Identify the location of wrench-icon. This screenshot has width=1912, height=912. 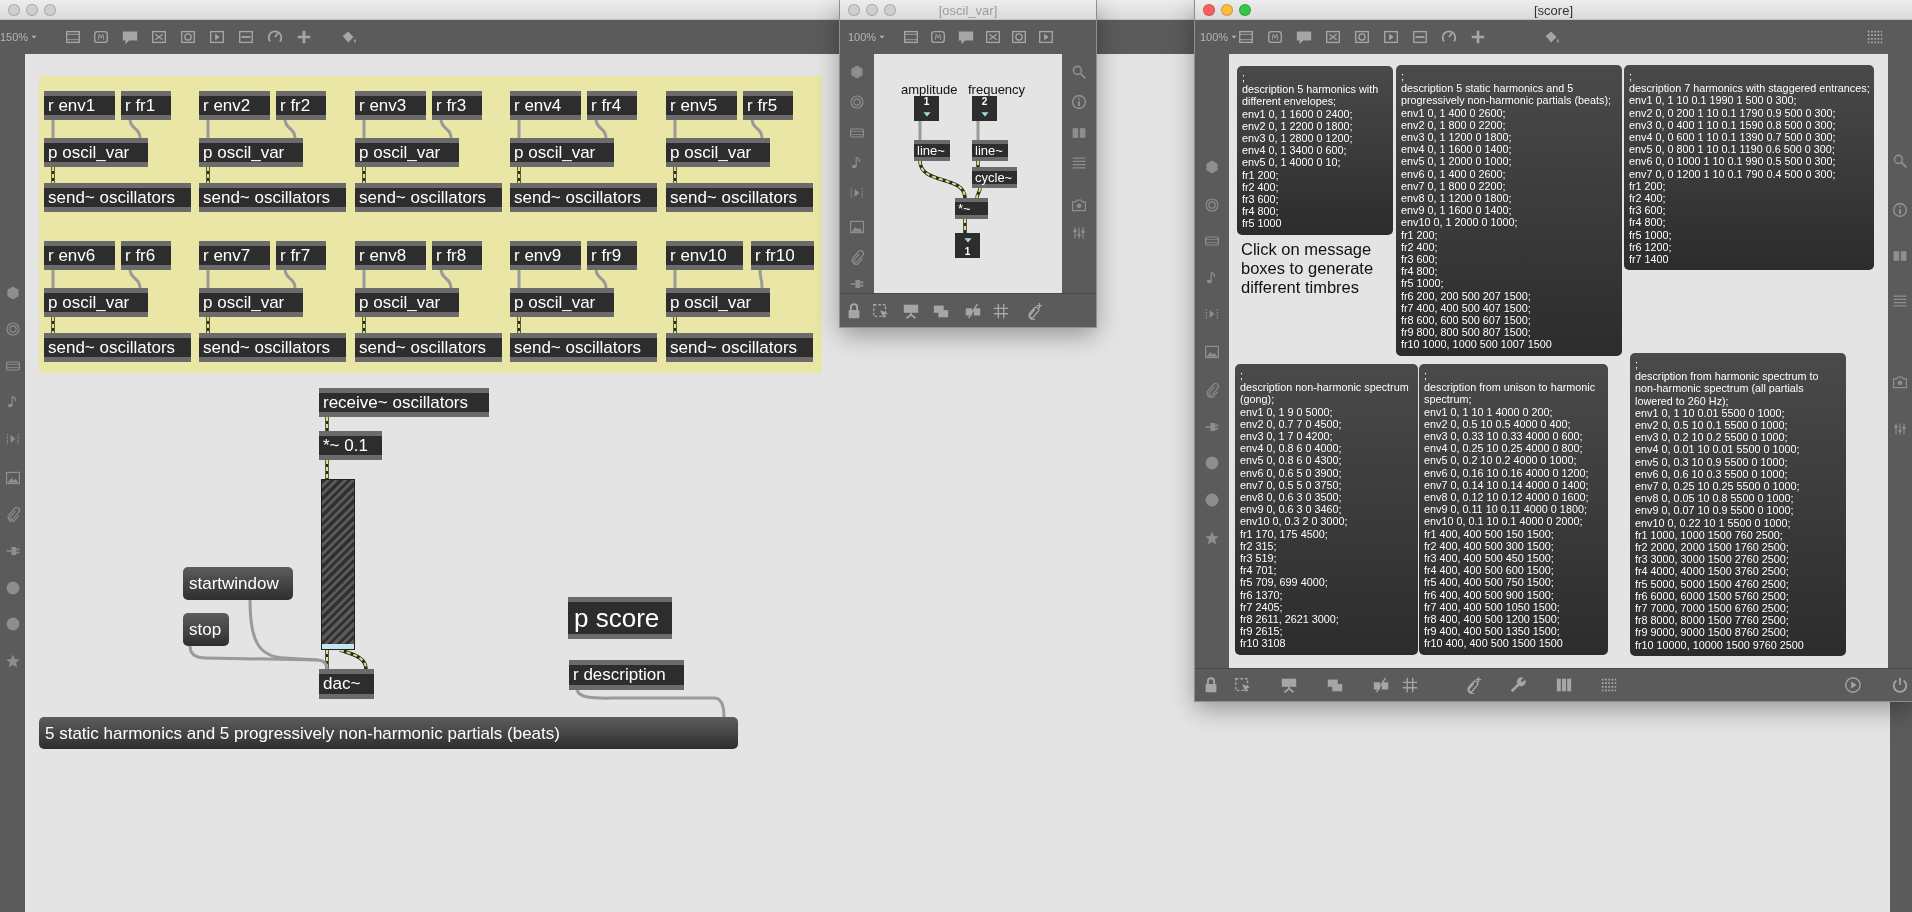
(1518, 685).